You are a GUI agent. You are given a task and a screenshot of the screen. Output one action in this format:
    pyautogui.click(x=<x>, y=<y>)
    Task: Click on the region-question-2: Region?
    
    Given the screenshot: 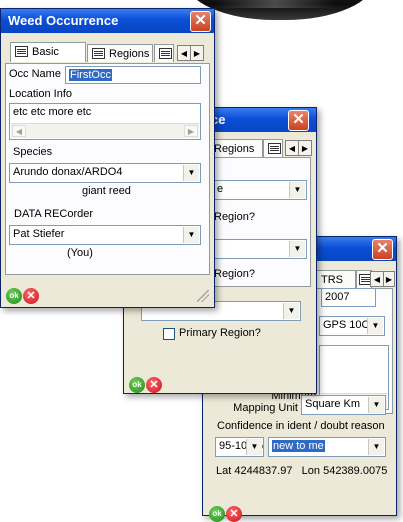 What is the action you would take?
    pyautogui.click(x=234, y=274)
    